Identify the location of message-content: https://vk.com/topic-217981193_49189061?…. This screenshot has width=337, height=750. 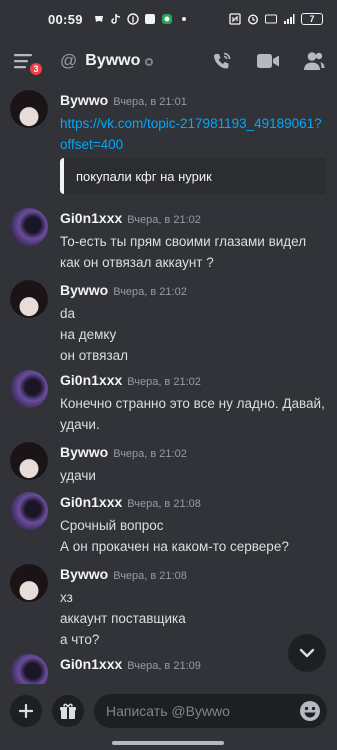
(193, 134).